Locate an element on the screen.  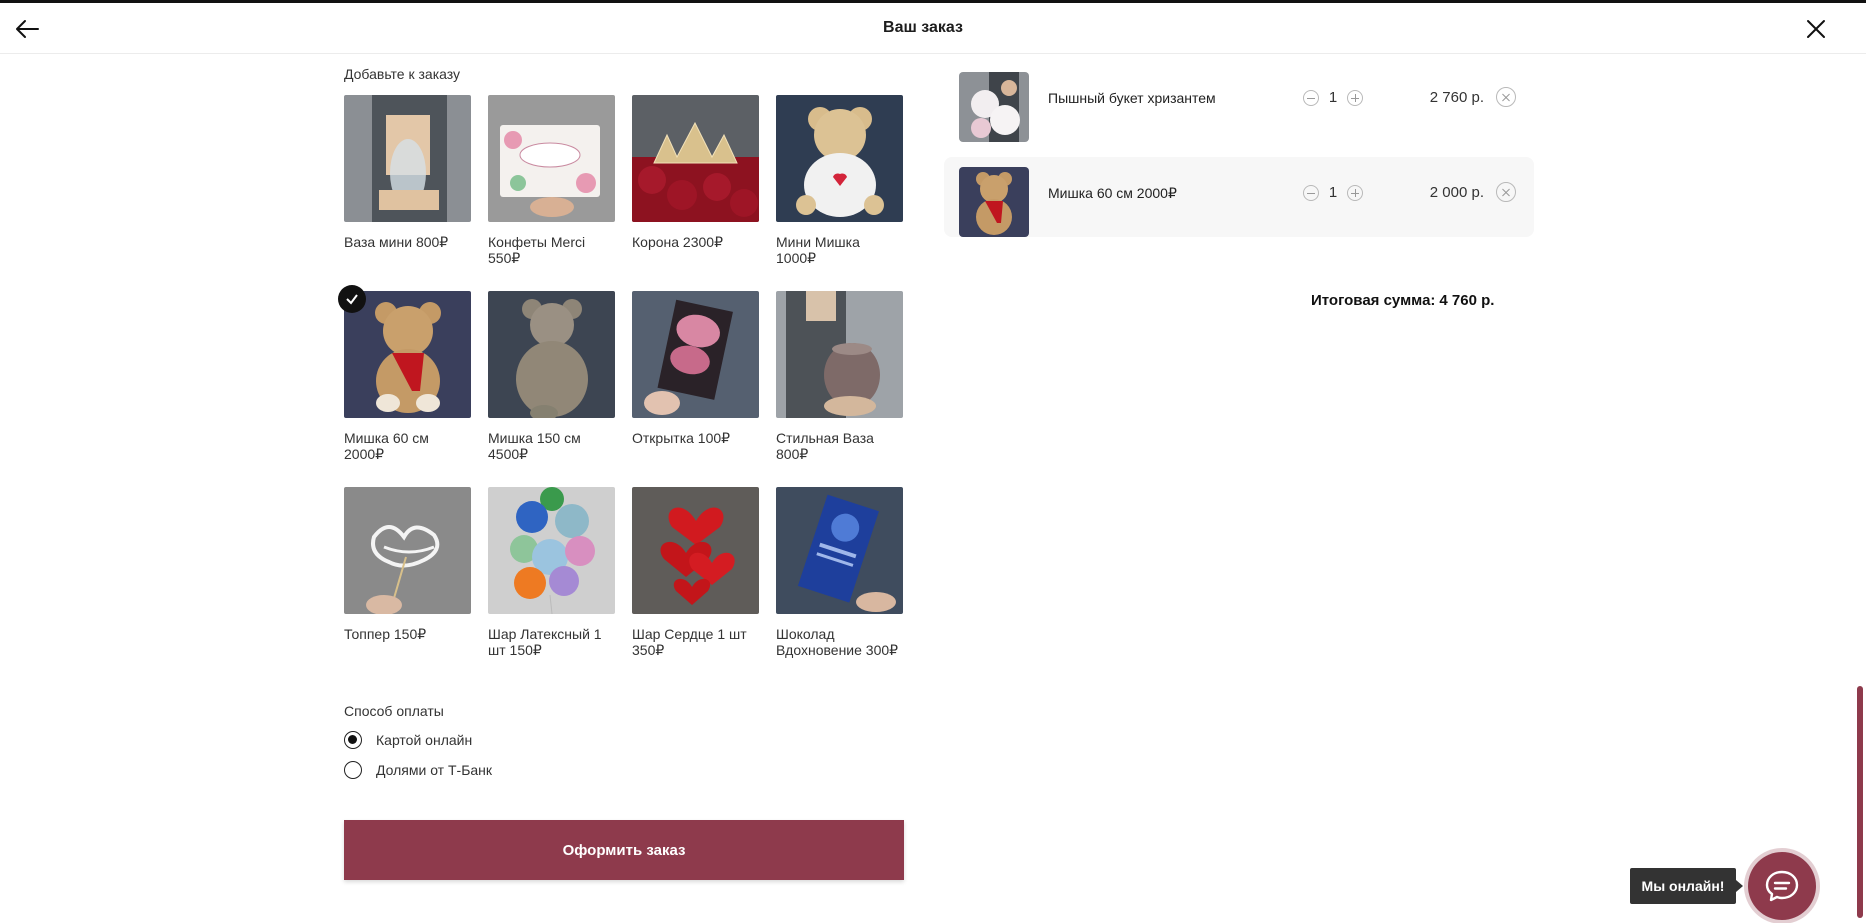
teddy-60-photo is located at coordinates (407, 354).